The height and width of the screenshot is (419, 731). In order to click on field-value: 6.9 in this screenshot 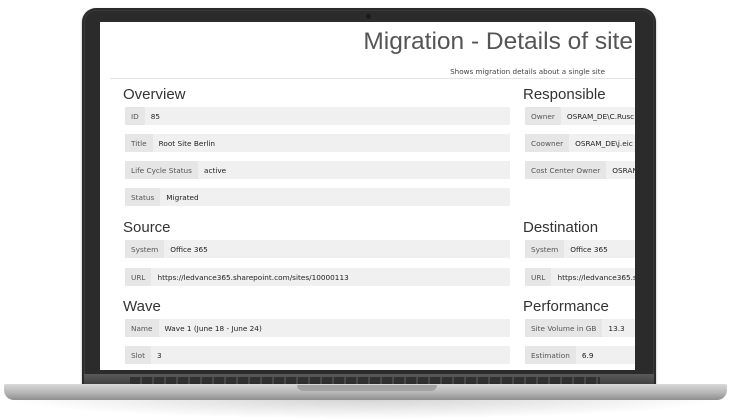, I will do `click(588, 355)`.